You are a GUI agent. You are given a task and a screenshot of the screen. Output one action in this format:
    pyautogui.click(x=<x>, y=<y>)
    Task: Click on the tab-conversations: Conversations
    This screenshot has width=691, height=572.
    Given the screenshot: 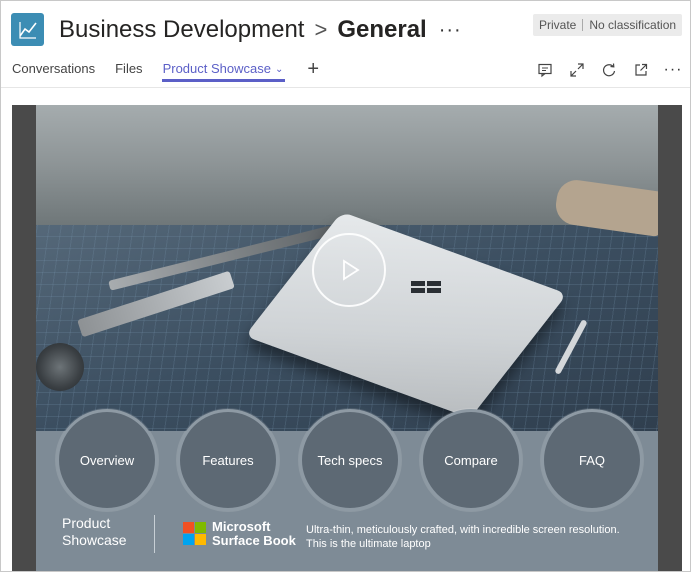 What is the action you would take?
    pyautogui.click(x=53, y=71)
    